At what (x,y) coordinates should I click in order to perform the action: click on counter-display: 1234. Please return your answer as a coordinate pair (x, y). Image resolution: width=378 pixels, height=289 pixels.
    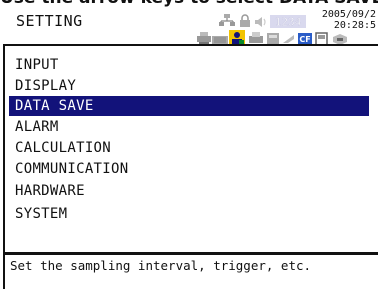
    Looking at the image, I should click on (288, 21).